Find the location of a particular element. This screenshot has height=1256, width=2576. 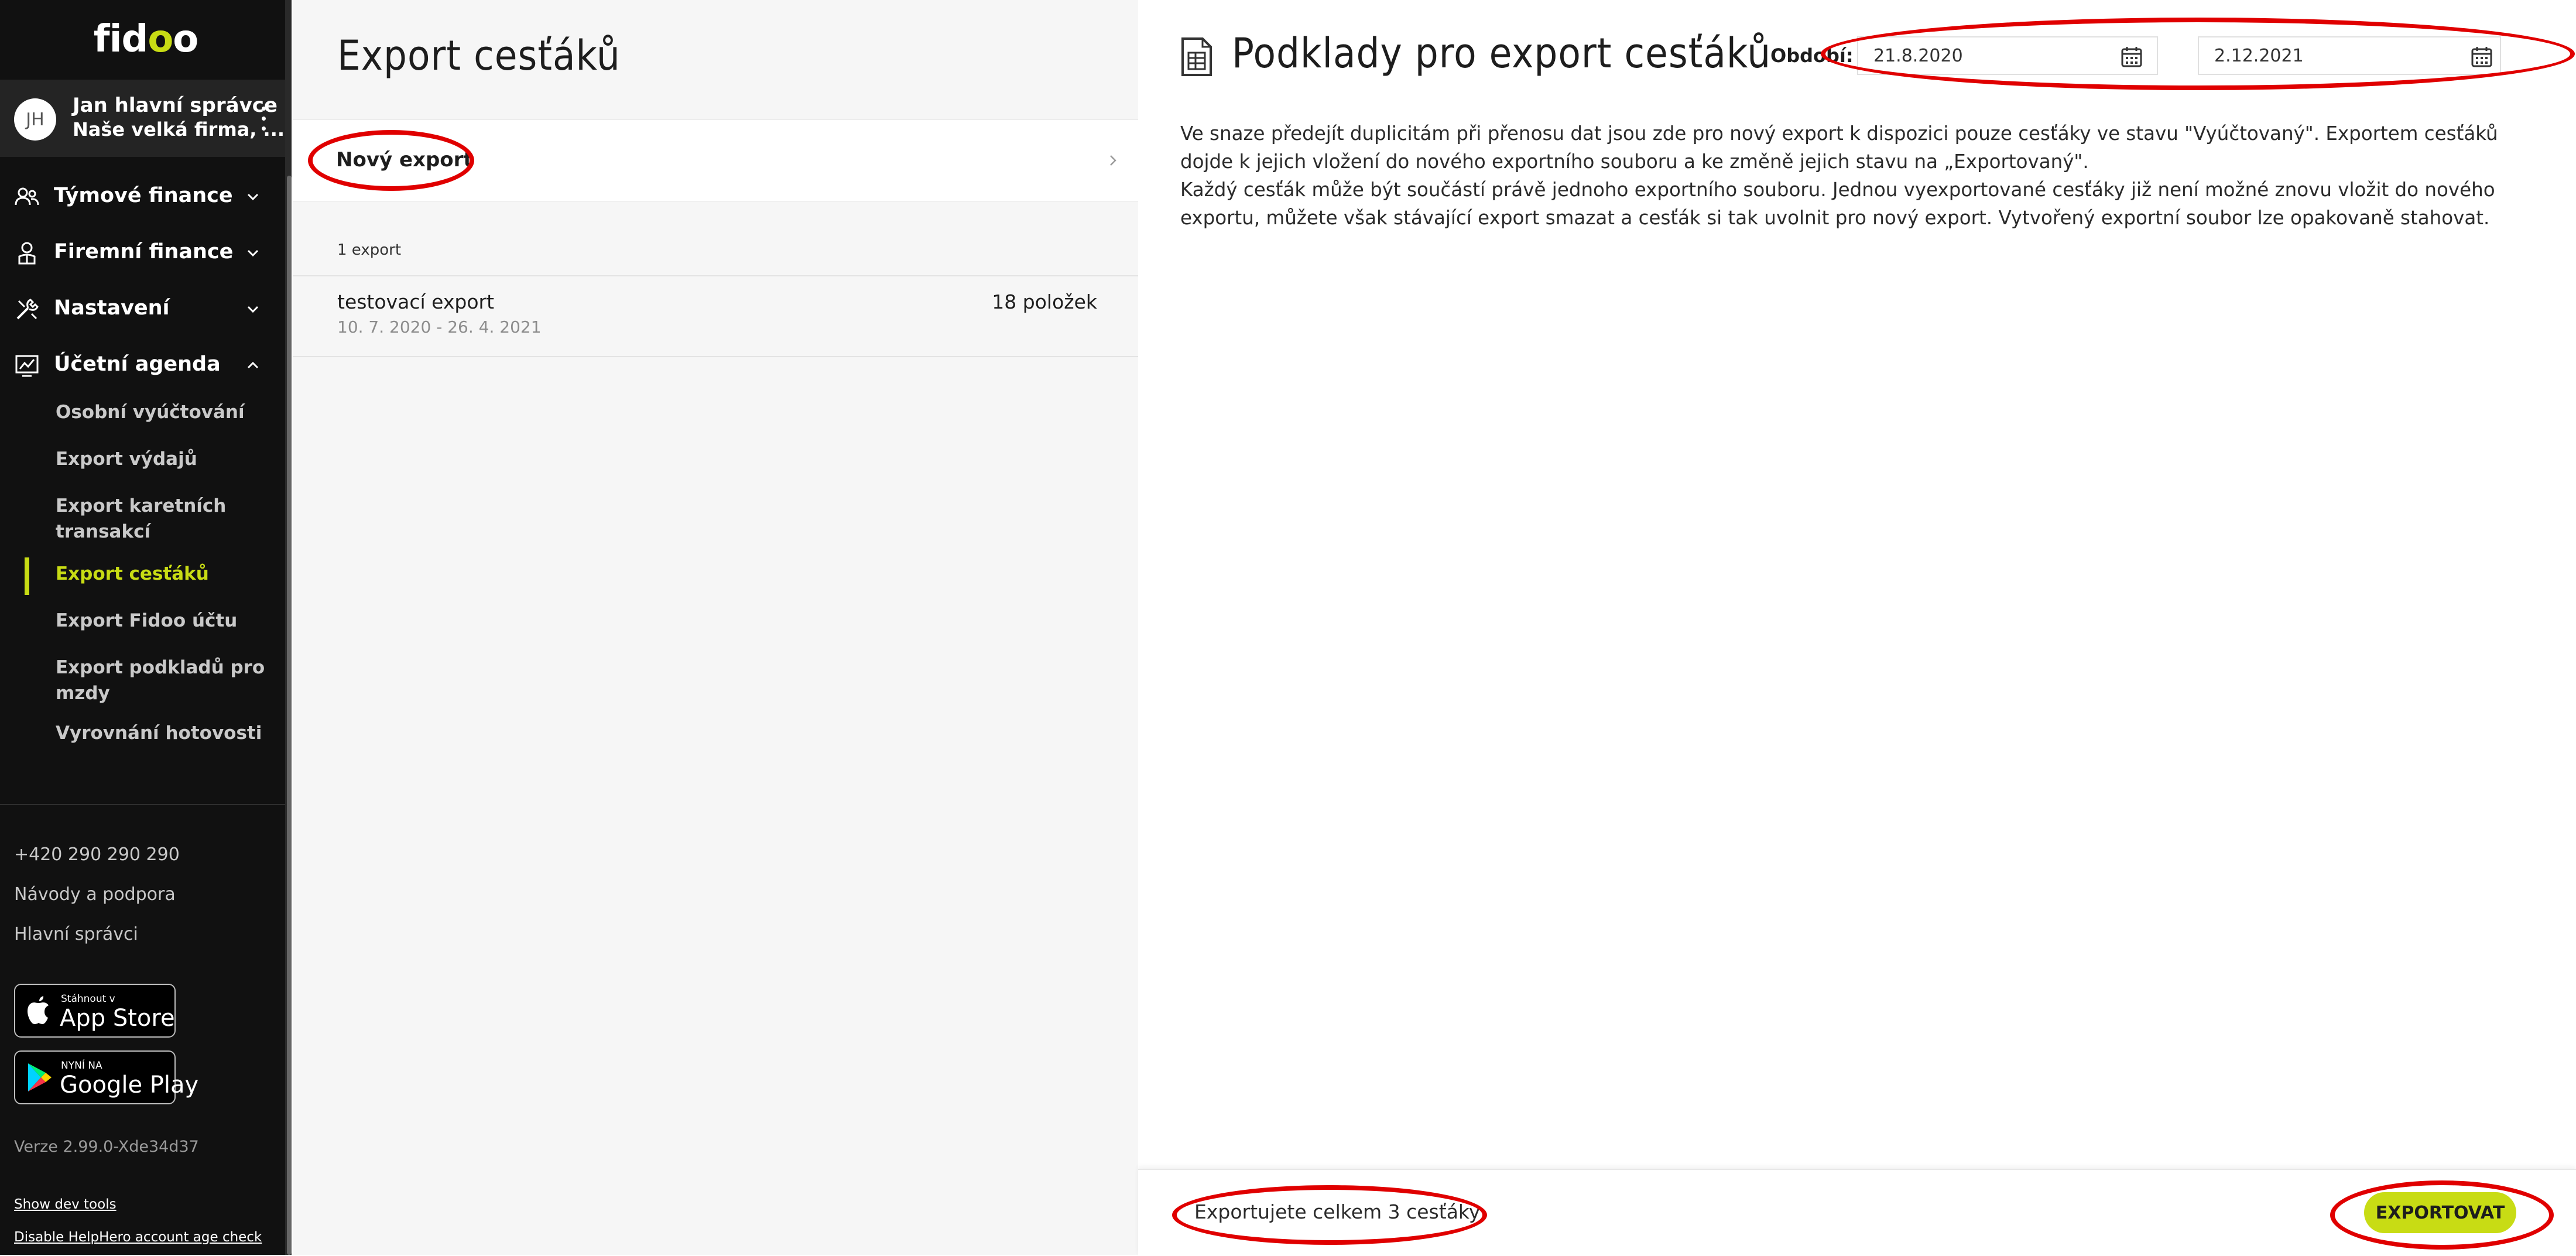

app-store-badge: Stáhnout v App Store is located at coordinates (95, 1011).